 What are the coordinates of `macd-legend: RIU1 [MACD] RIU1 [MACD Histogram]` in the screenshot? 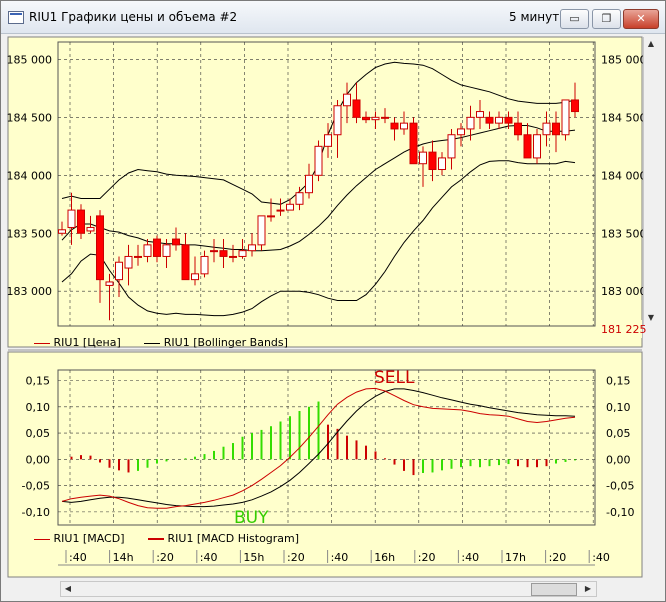 It's located at (166, 538).